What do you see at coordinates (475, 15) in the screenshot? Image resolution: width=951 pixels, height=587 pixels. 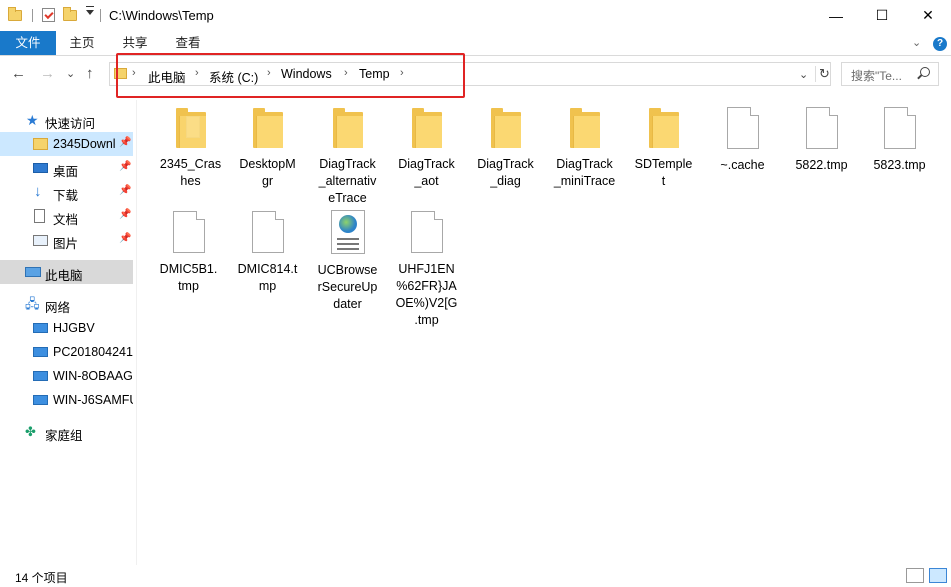 I see `title-bar: C:\Windows\Temp — ☐ ✕` at bounding box center [475, 15].